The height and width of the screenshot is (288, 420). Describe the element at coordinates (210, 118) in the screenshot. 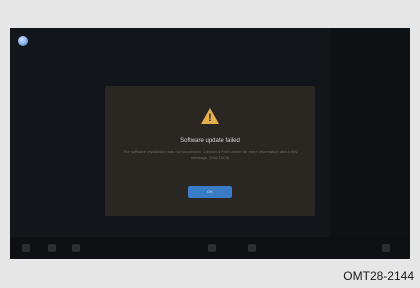

I see `warning-mark: !` at that location.